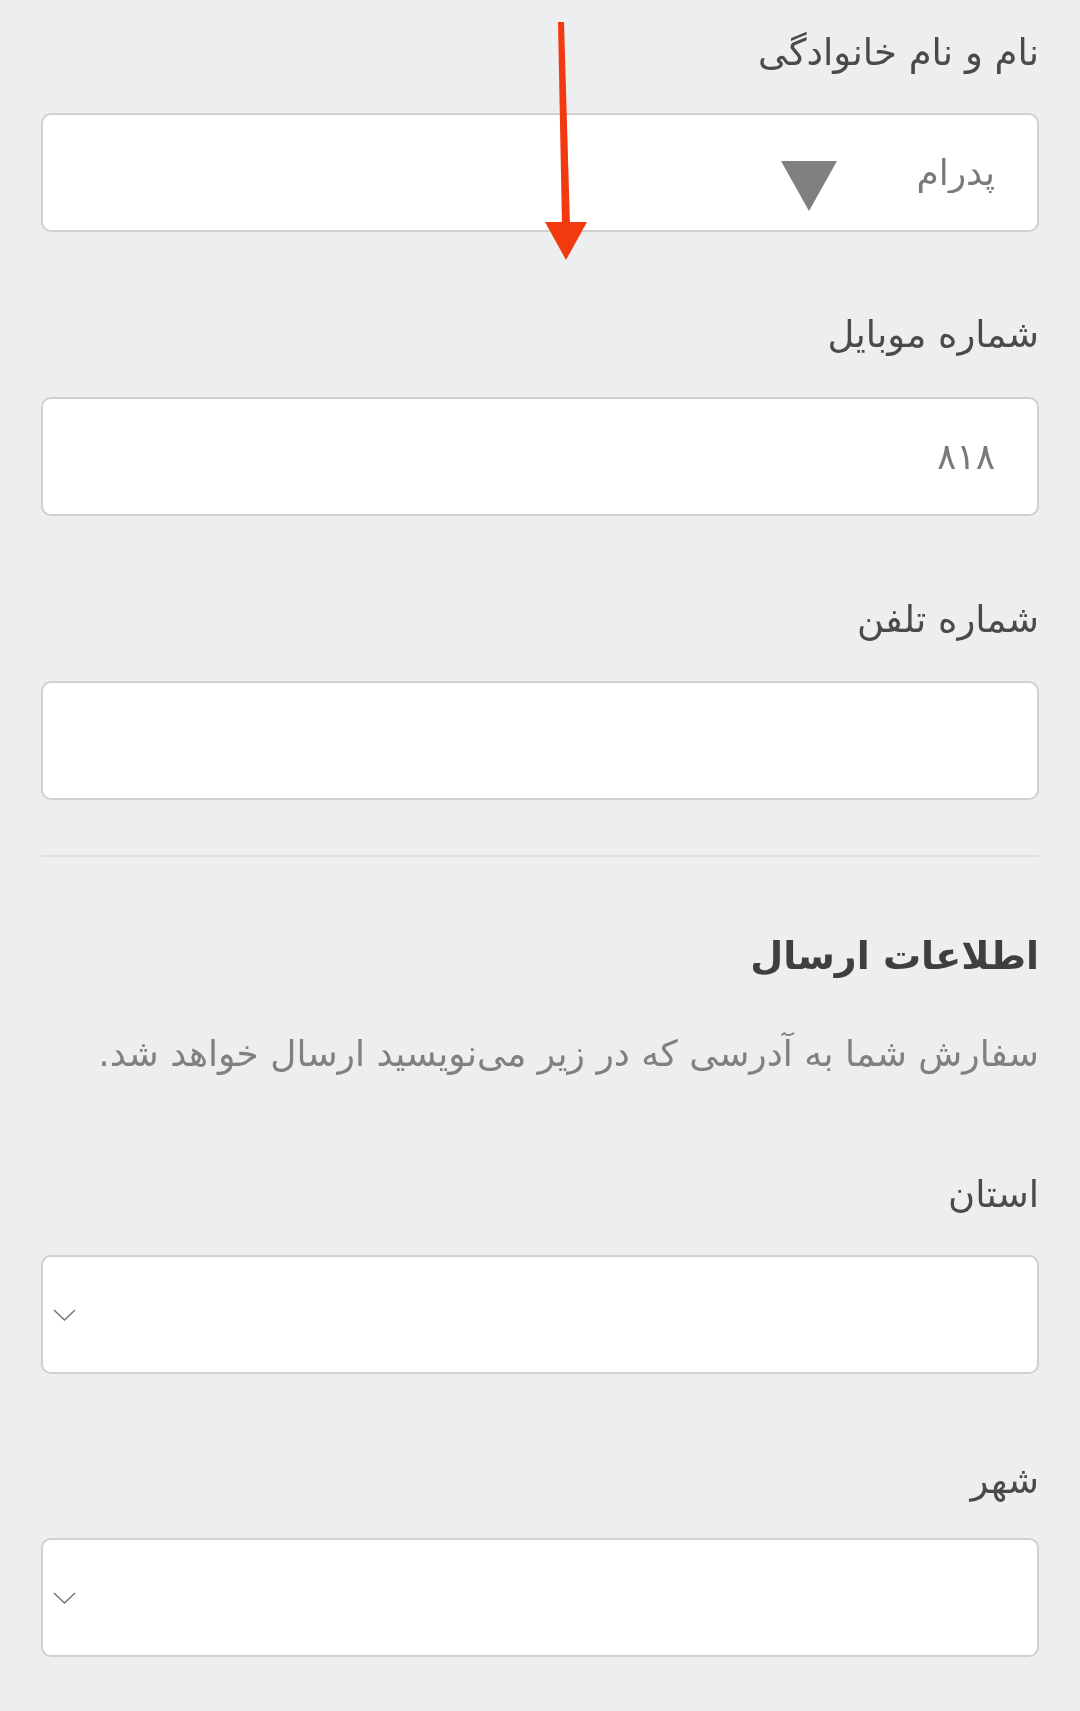  I want to click on field-label: شماره تلفن, so click(947, 620).